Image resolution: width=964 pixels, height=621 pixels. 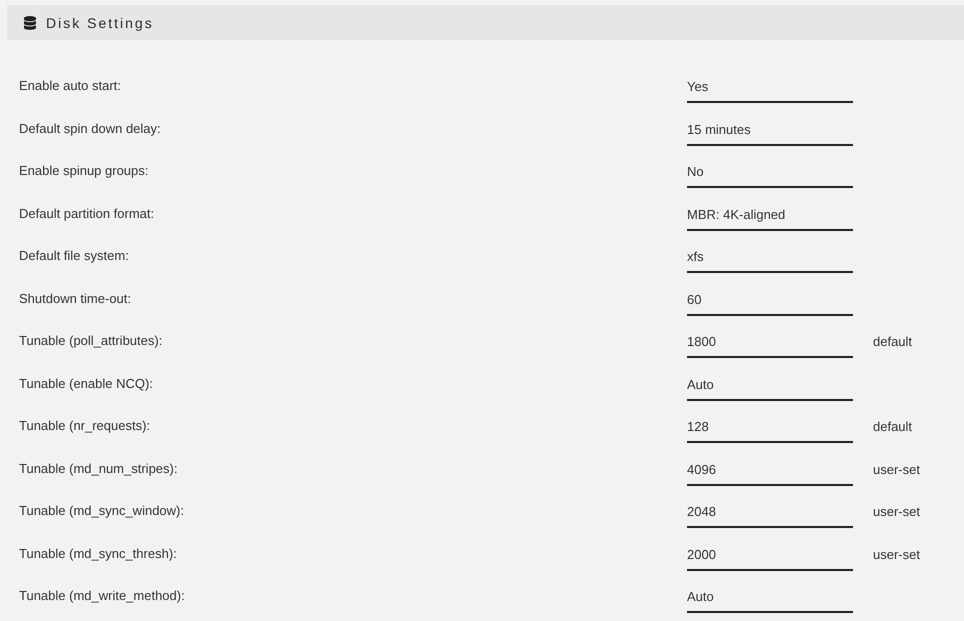 I want to click on setting-label: Tunable (md_write_method):, so click(x=102, y=596).